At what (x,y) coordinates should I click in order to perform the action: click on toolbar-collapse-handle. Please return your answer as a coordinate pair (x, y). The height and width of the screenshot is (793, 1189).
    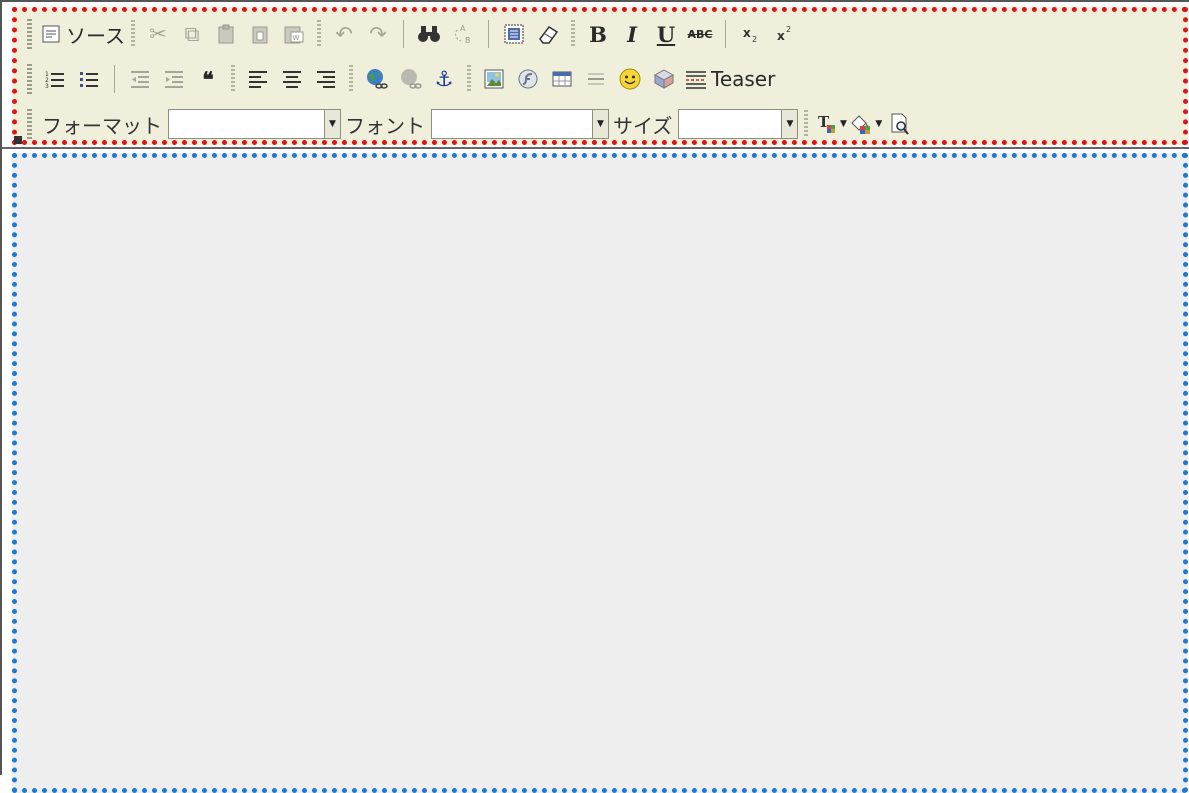
    Looking at the image, I should click on (18, 140).